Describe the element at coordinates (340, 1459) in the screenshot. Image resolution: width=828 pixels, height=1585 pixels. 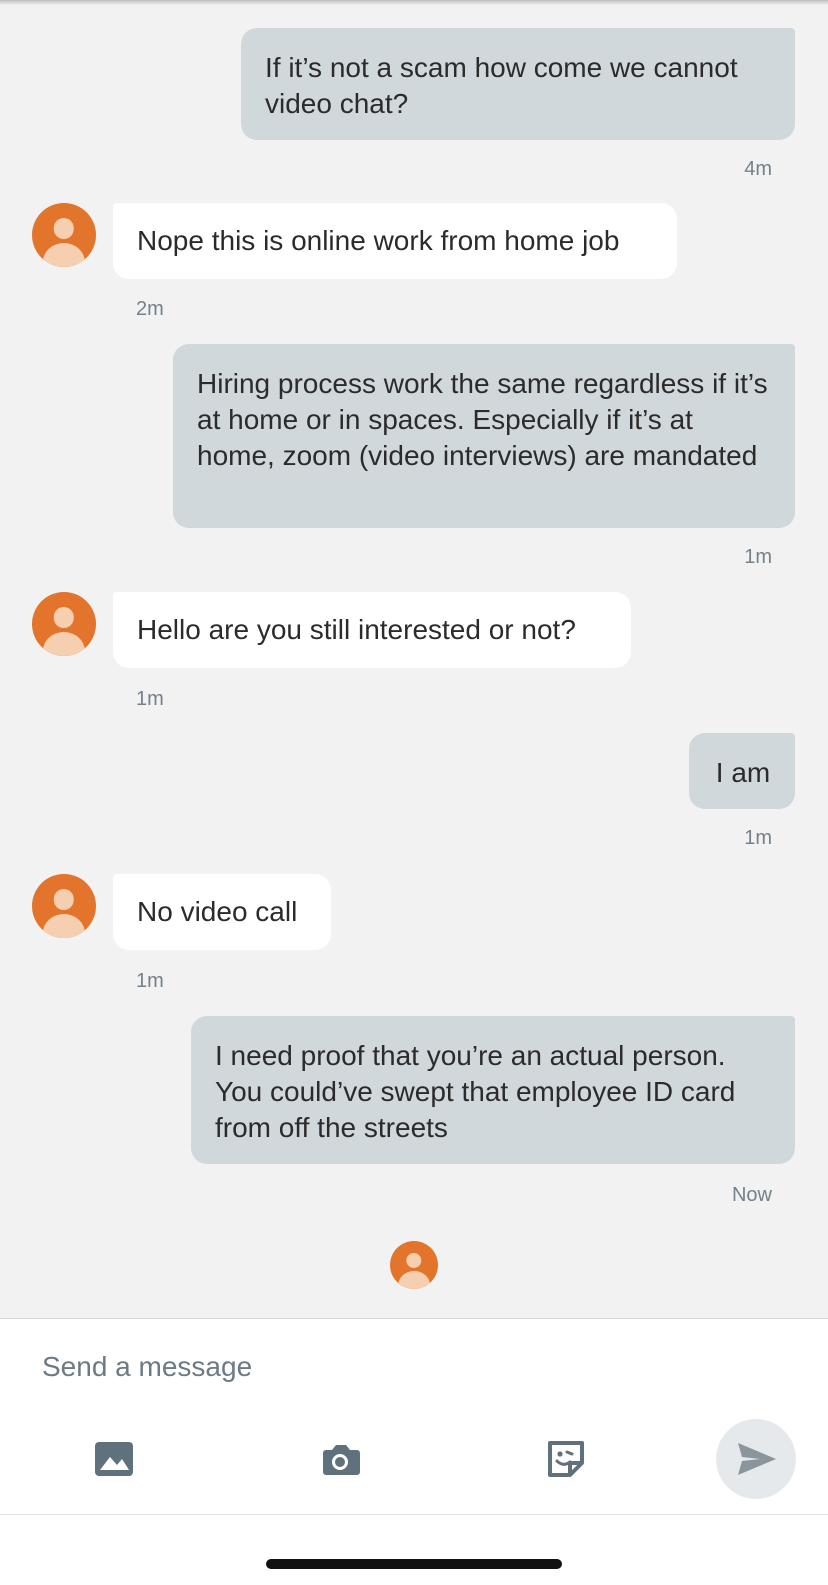
I see `camera-icon` at that location.